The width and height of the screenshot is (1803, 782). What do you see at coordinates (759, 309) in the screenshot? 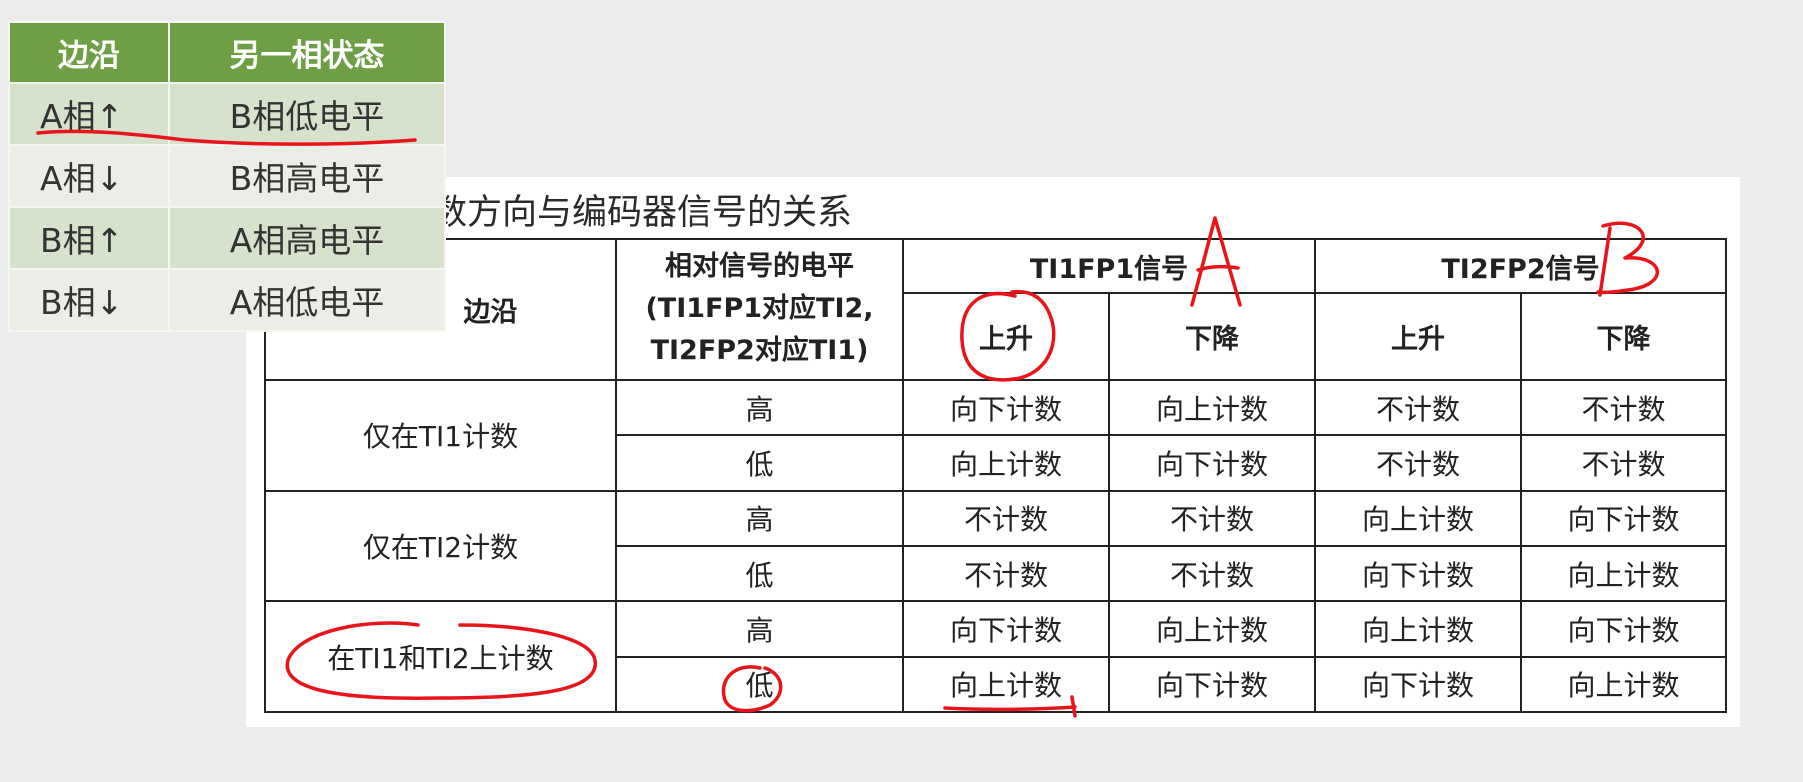
I see `header-relative-level: 相对信号的电平 (TI1FP1对应TI2, TI2FP2对应TI1)` at bounding box center [759, 309].